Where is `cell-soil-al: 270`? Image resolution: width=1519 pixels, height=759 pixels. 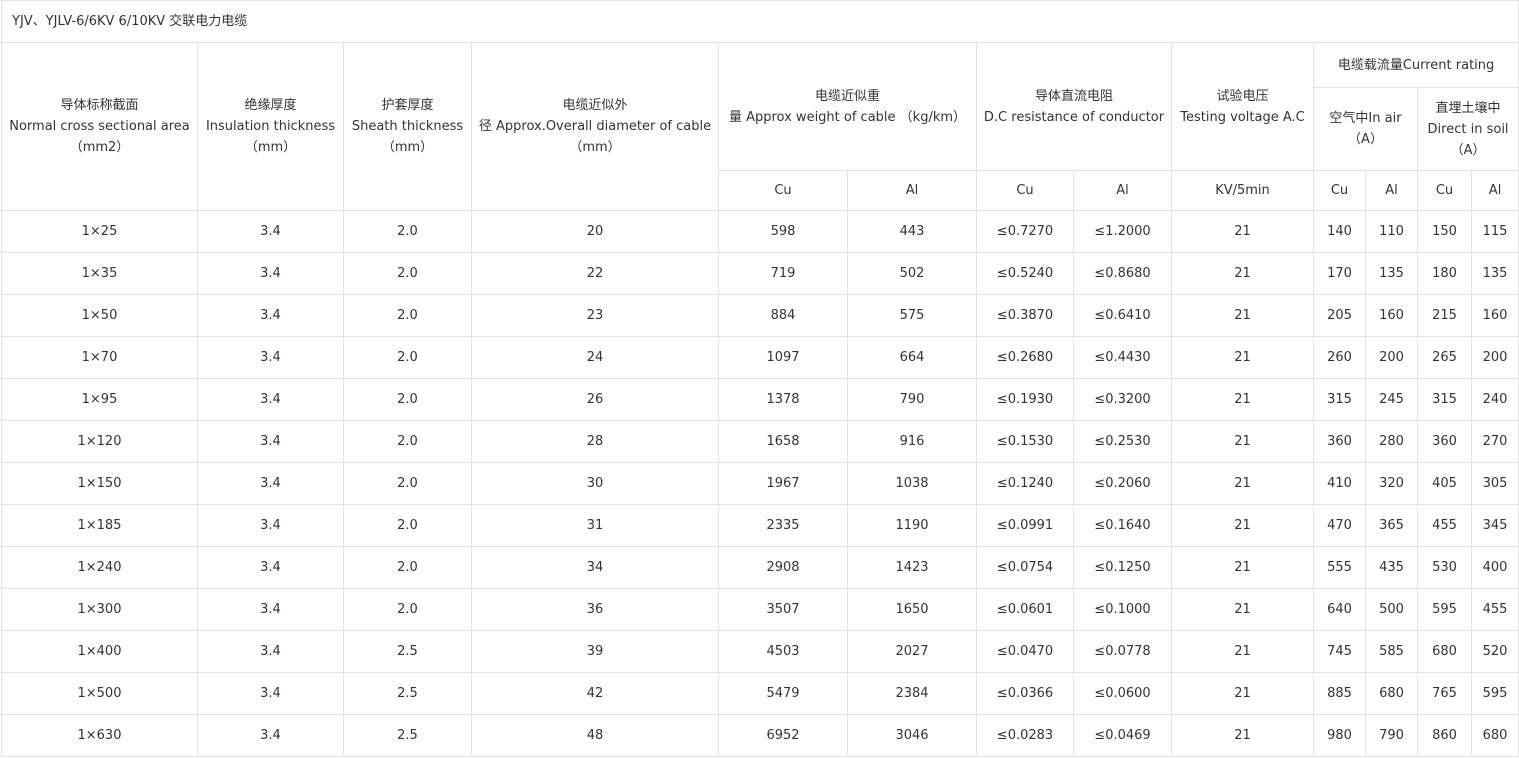
cell-soil-al: 270 is located at coordinates (1494, 441).